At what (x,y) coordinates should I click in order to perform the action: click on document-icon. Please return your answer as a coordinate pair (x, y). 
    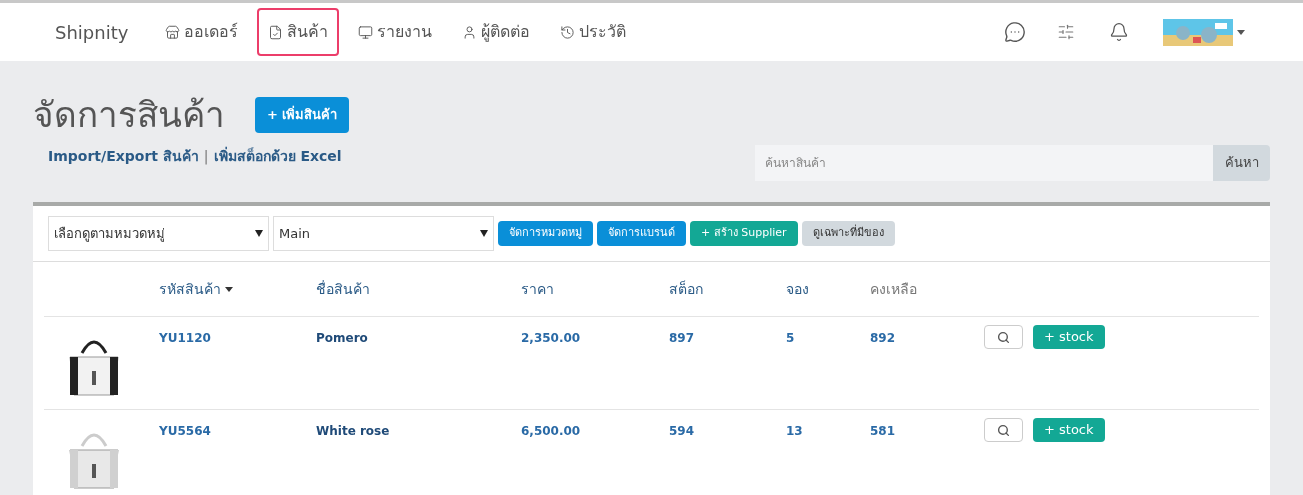
    Looking at the image, I should click on (276, 32).